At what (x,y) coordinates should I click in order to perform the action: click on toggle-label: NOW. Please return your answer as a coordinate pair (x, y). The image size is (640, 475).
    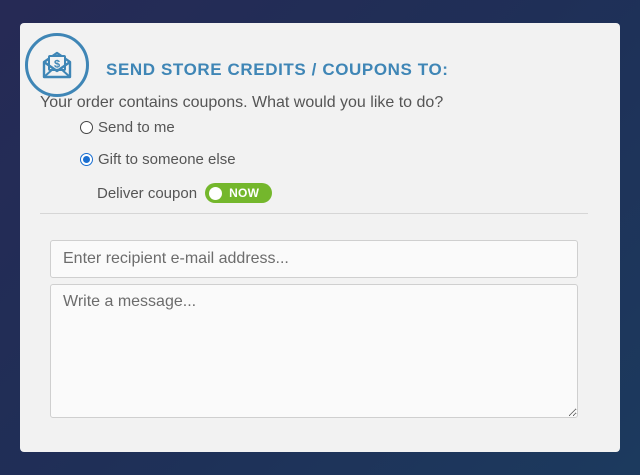
    Looking at the image, I should click on (244, 193).